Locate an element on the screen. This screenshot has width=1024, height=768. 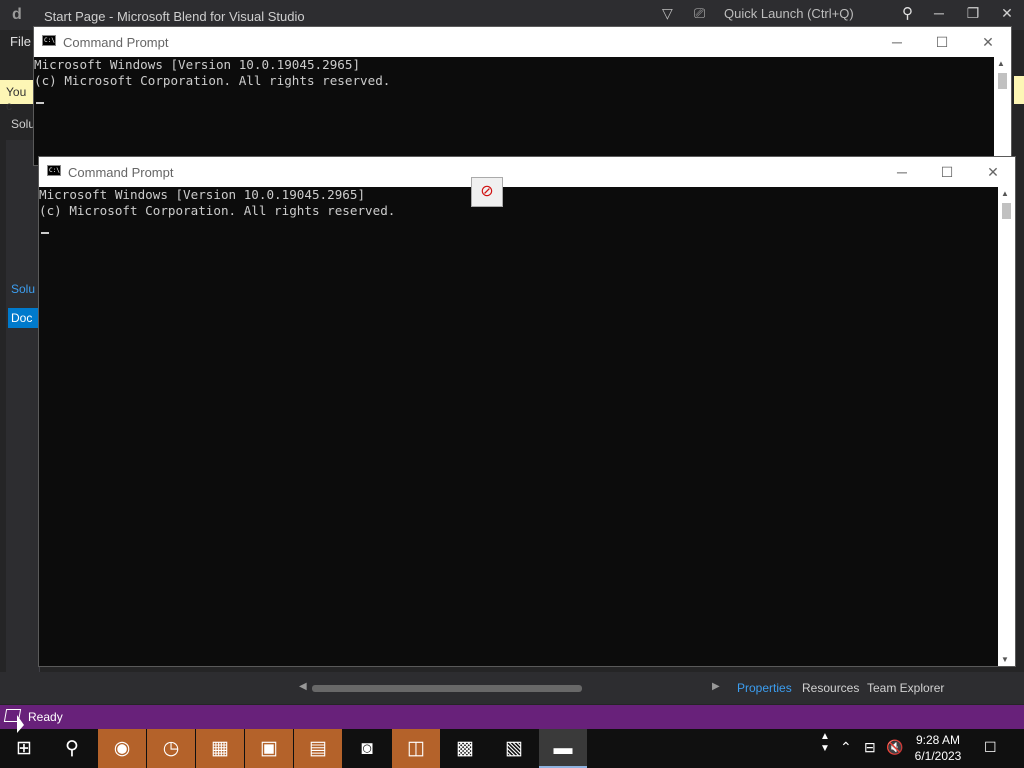
status-bar: Ready is located at coordinates (512, 717).